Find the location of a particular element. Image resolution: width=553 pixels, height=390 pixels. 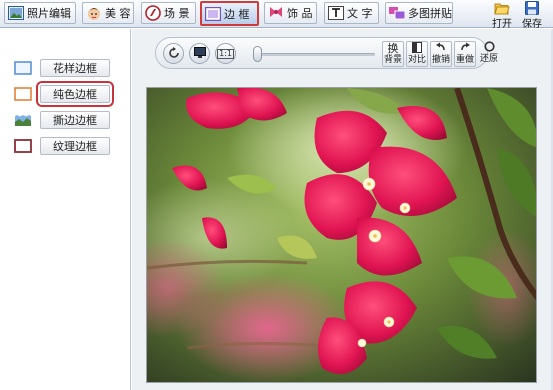

restore-button: 还原 is located at coordinates (489, 54).